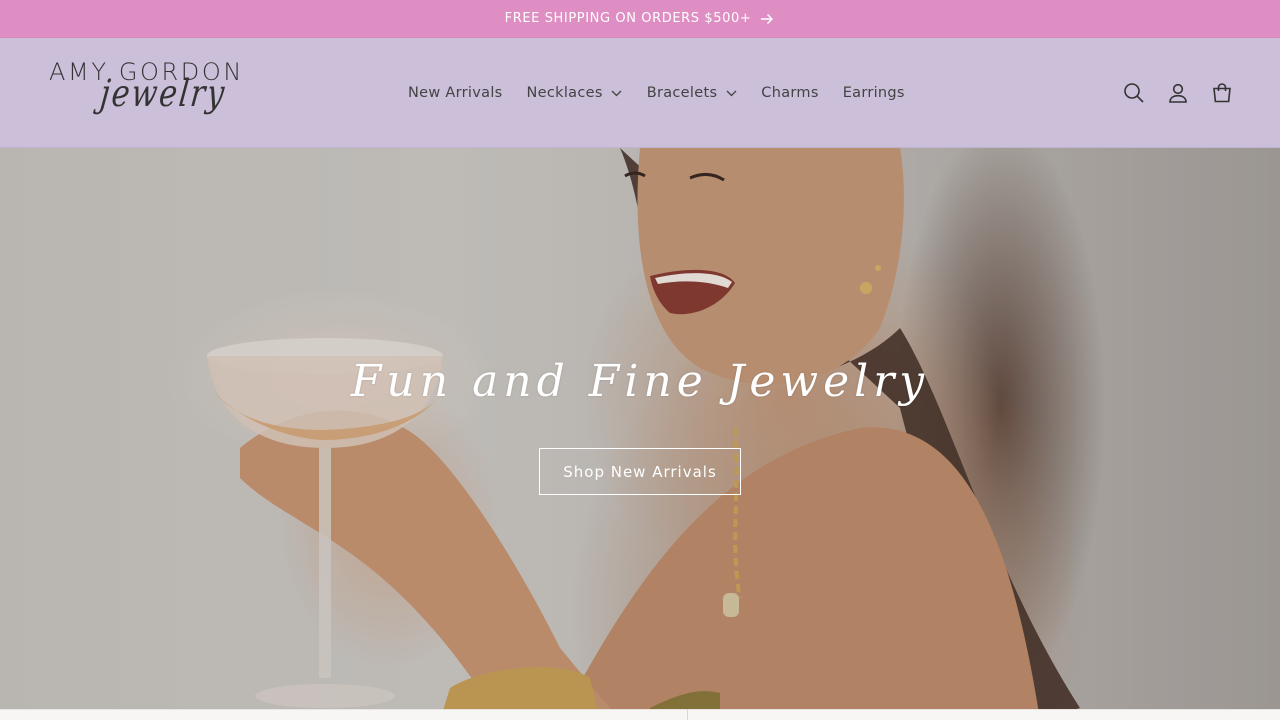  What do you see at coordinates (564, 93) in the screenshot?
I see `nav-item-label: Necklaces` at bounding box center [564, 93].